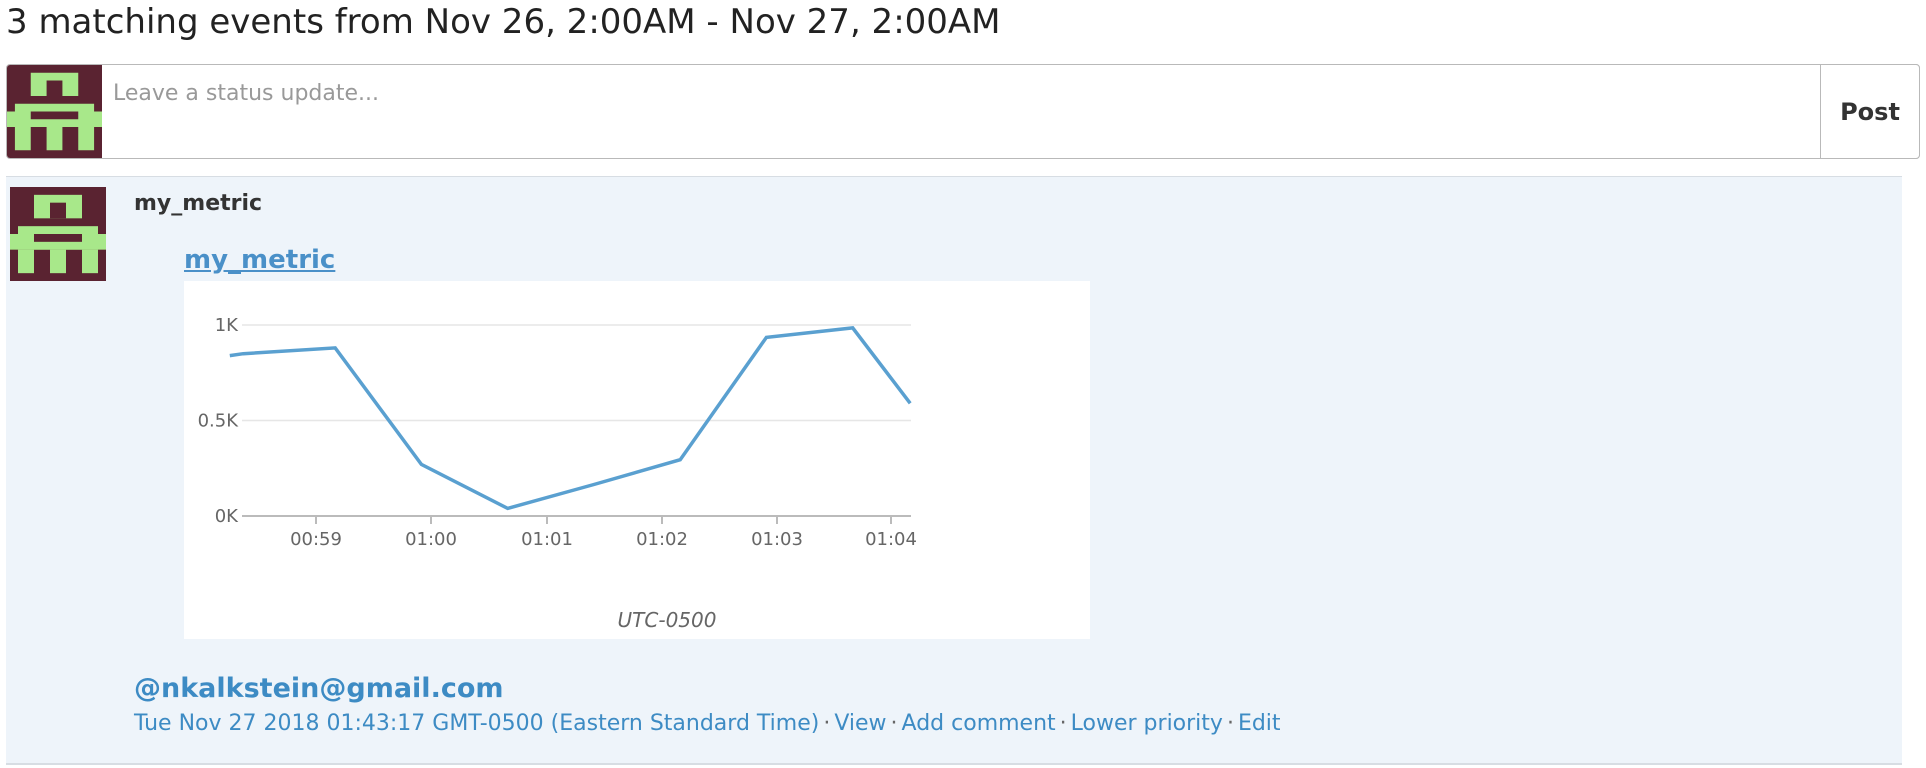  What do you see at coordinates (227, 516) in the screenshot?
I see `y-tick-label: 0K` at bounding box center [227, 516].